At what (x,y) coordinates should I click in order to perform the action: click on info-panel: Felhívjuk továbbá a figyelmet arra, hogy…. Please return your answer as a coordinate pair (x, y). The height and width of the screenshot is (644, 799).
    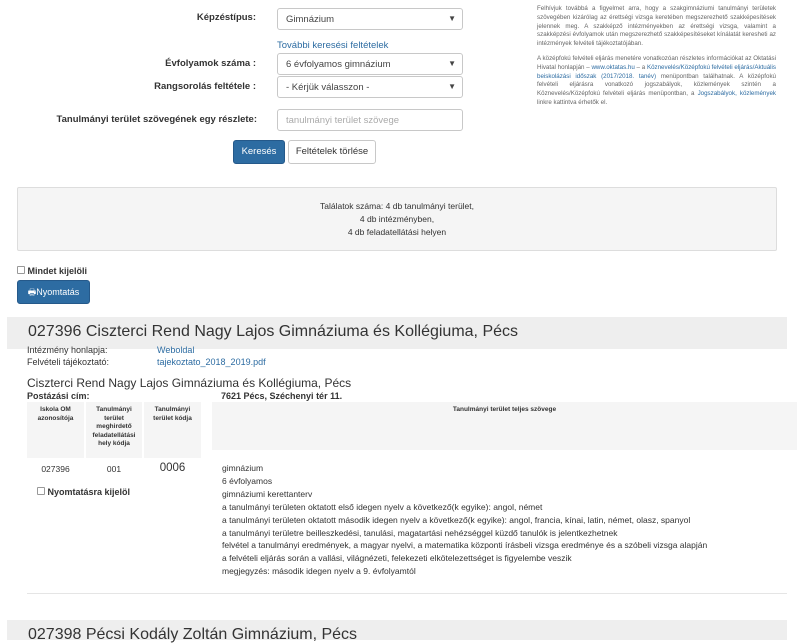
    Looking at the image, I should click on (656, 59).